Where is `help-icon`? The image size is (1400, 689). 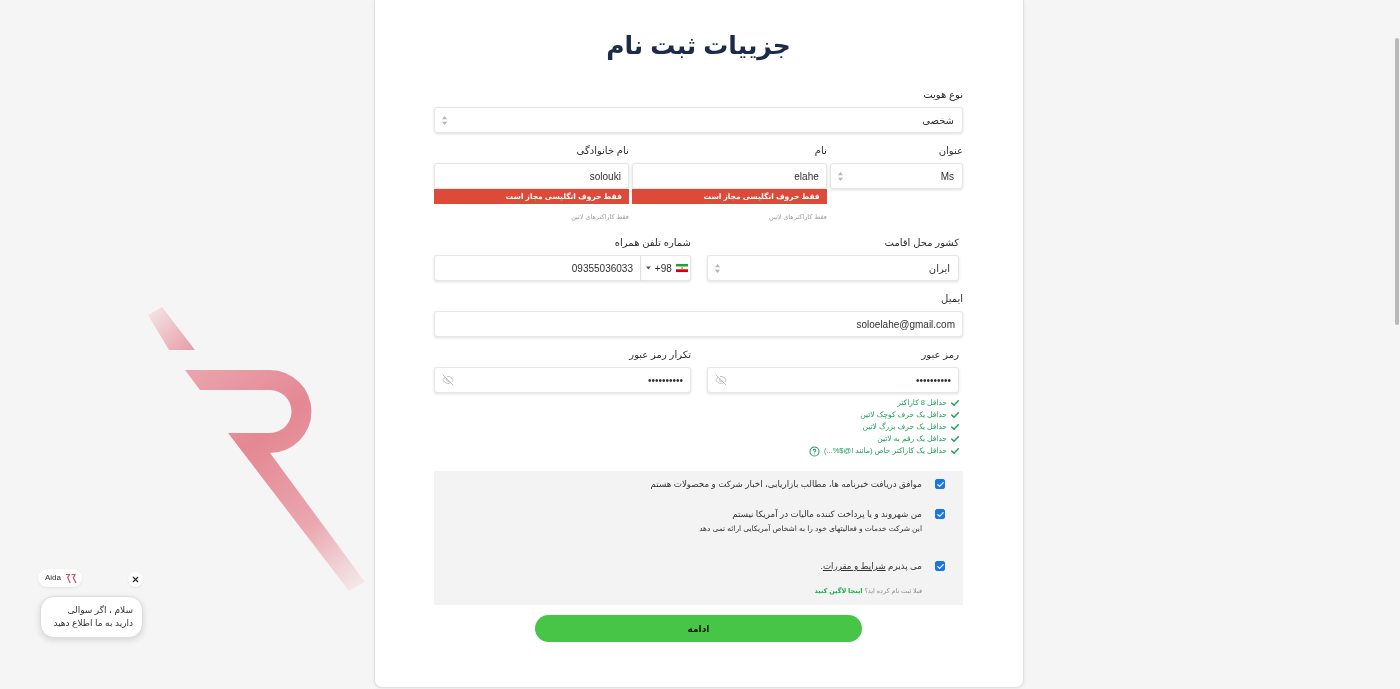 help-icon is located at coordinates (814, 451).